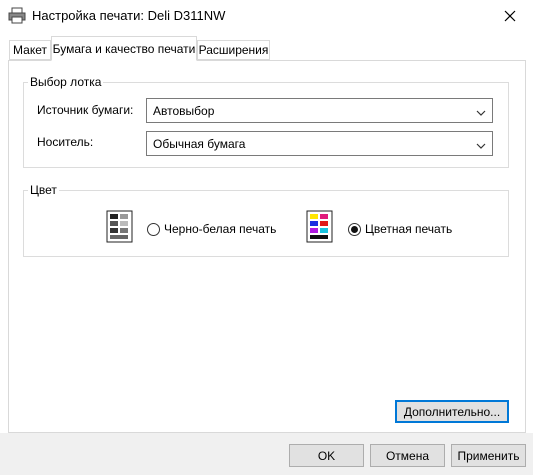 Image resolution: width=533 pixels, height=475 pixels. Describe the element at coordinates (233, 50) in the screenshot. I see `tab-extensions: Расширения` at that location.